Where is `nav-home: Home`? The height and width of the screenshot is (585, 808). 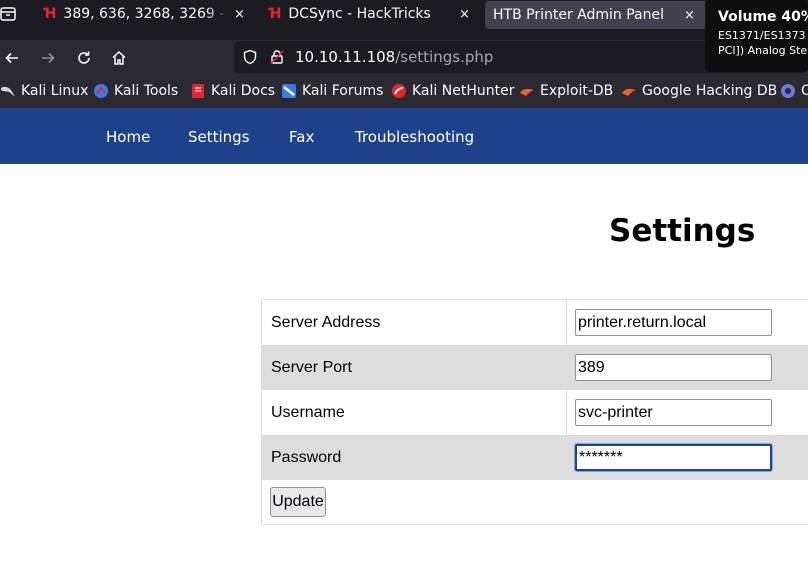
nav-home: Home is located at coordinates (128, 137).